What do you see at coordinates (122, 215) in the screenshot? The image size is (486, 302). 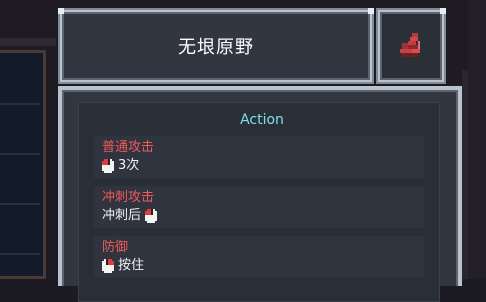 I see `entry-desc: 冲刺后` at bounding box center [122, 215].